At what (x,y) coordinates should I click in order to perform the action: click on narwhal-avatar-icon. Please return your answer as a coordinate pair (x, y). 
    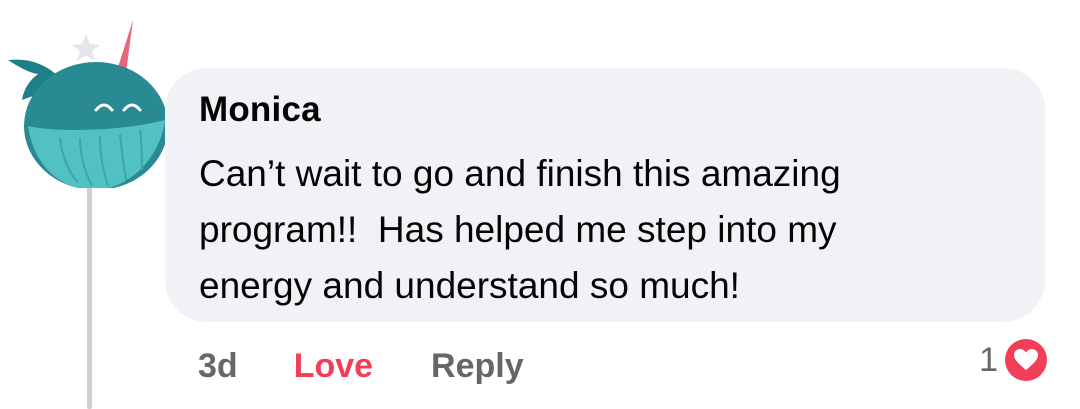
    Looking at the image, I should click on (88, 105).